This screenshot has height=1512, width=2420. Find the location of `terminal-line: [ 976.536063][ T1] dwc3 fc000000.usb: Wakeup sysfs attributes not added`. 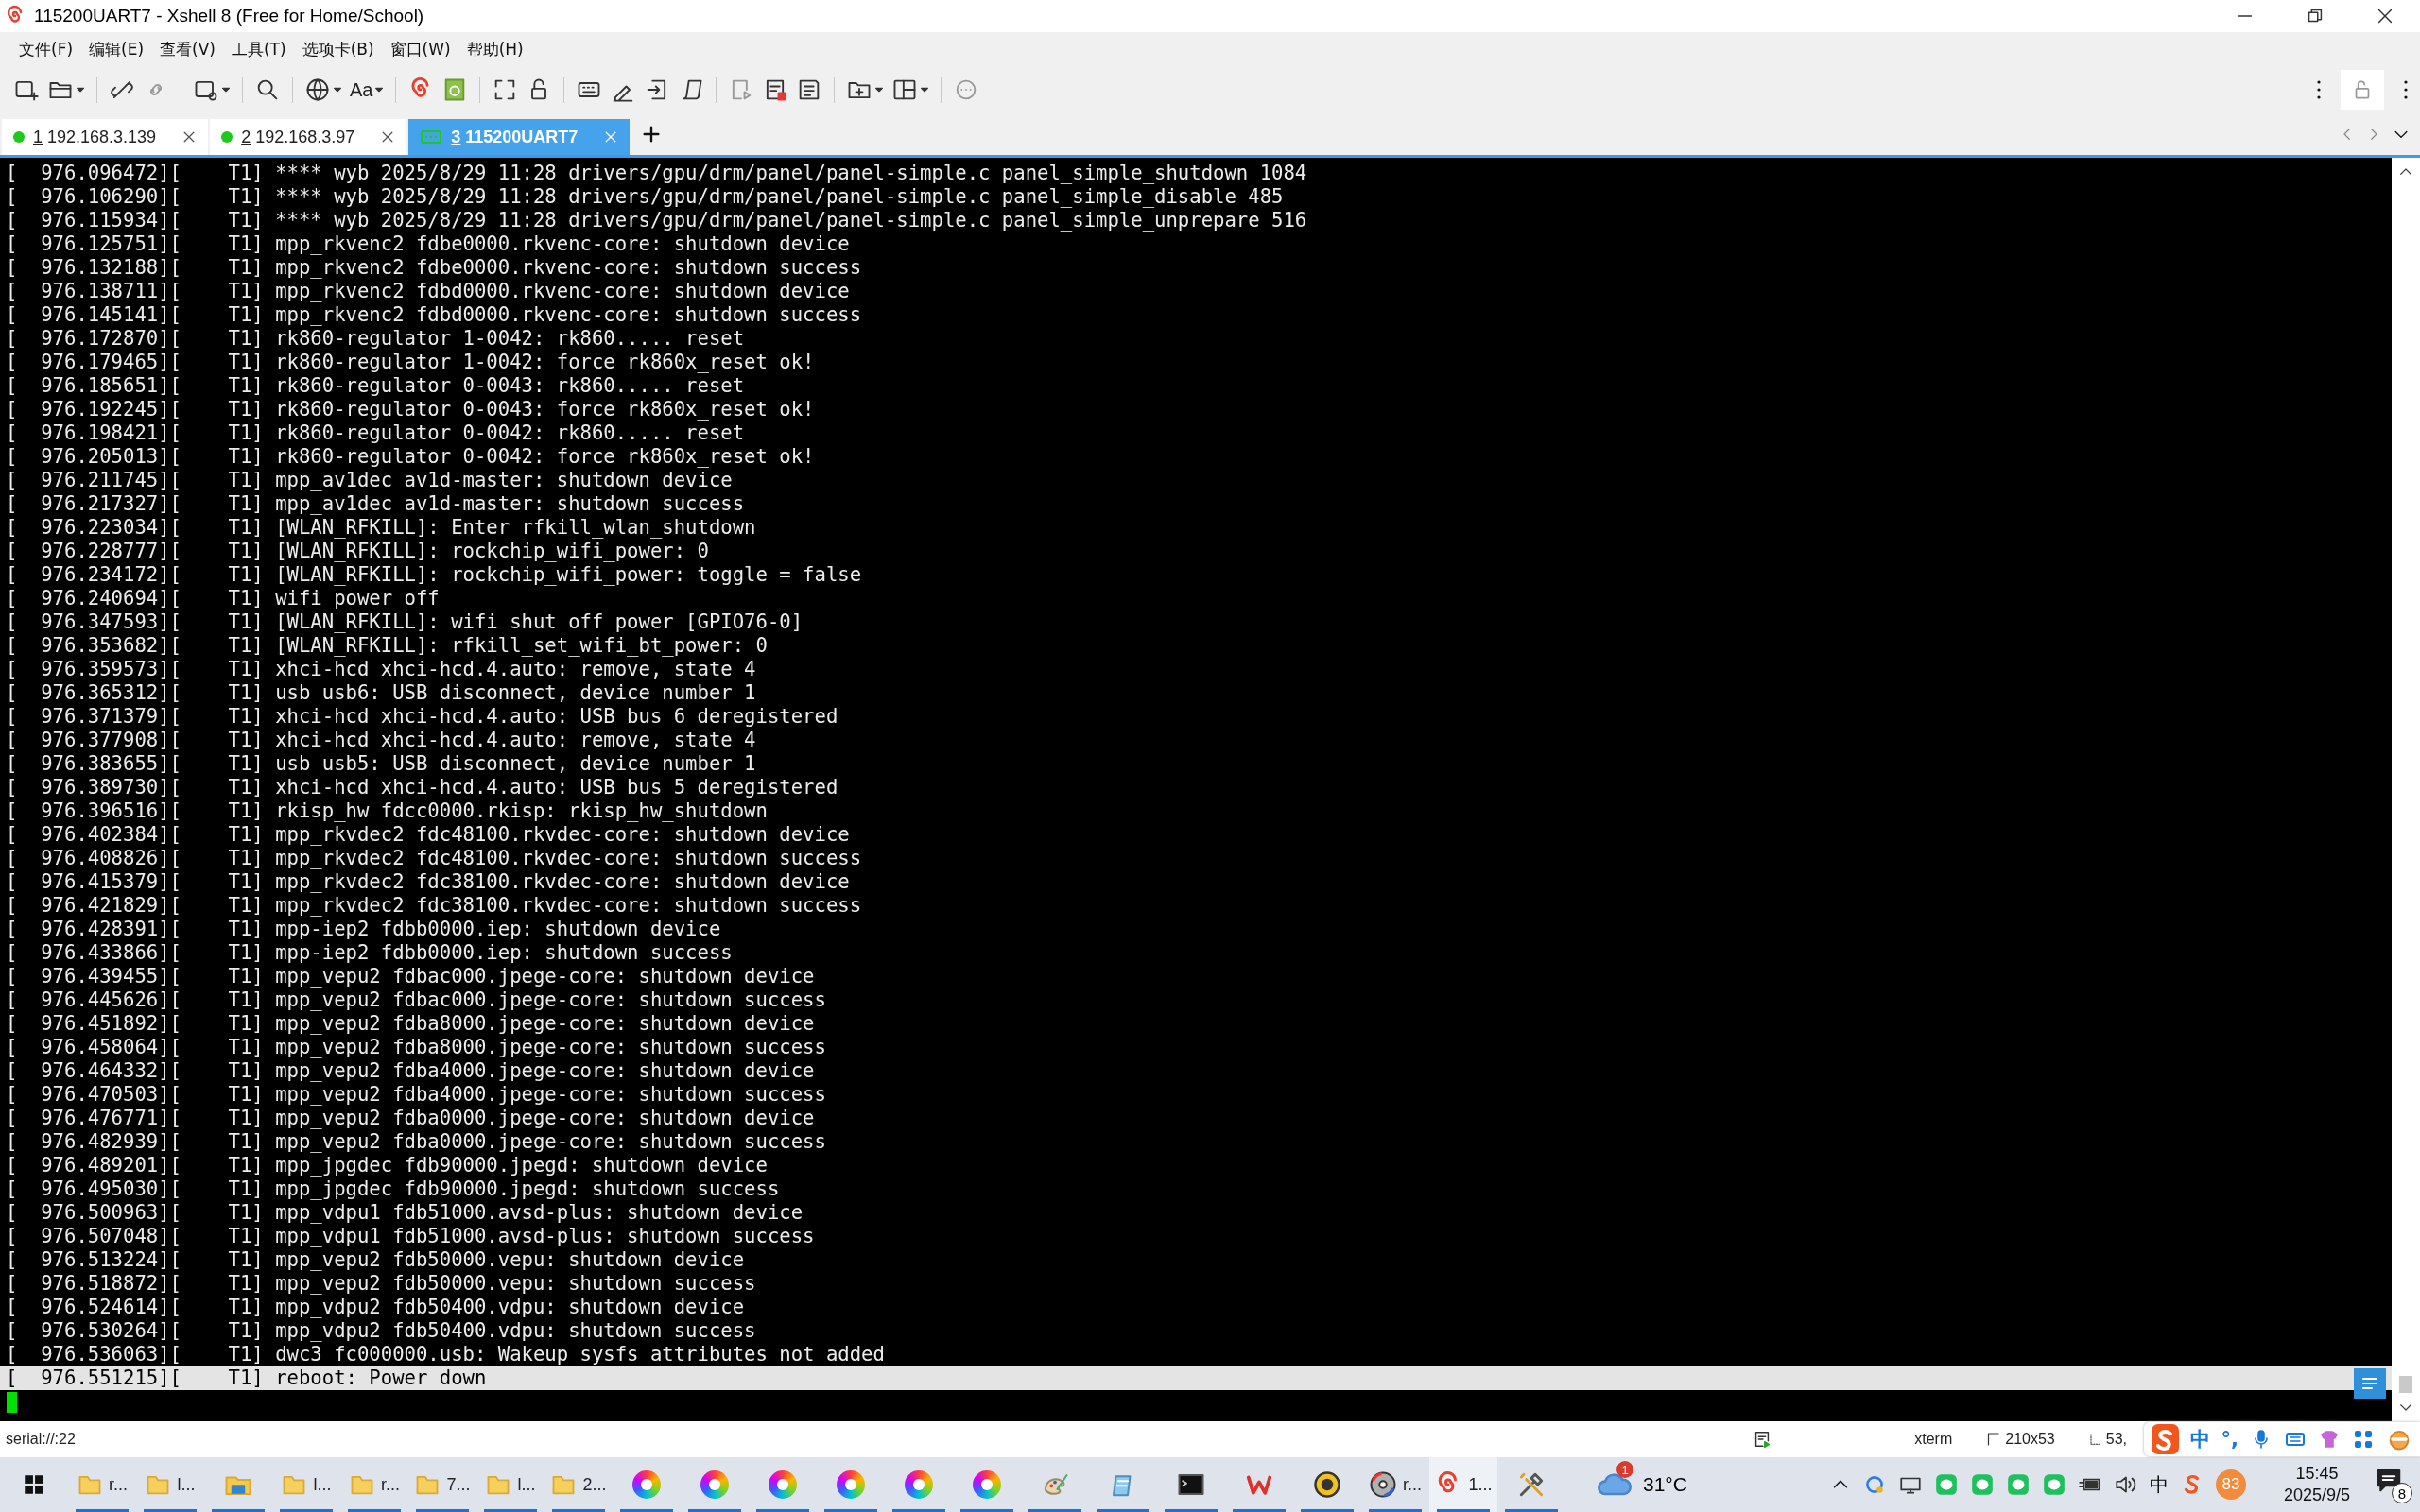

terminal-line: [ 976.536063][ T1] dwc3 fc000000.usb: Wakeup sysfs attributes not added is located at coordinates (446, 1354).